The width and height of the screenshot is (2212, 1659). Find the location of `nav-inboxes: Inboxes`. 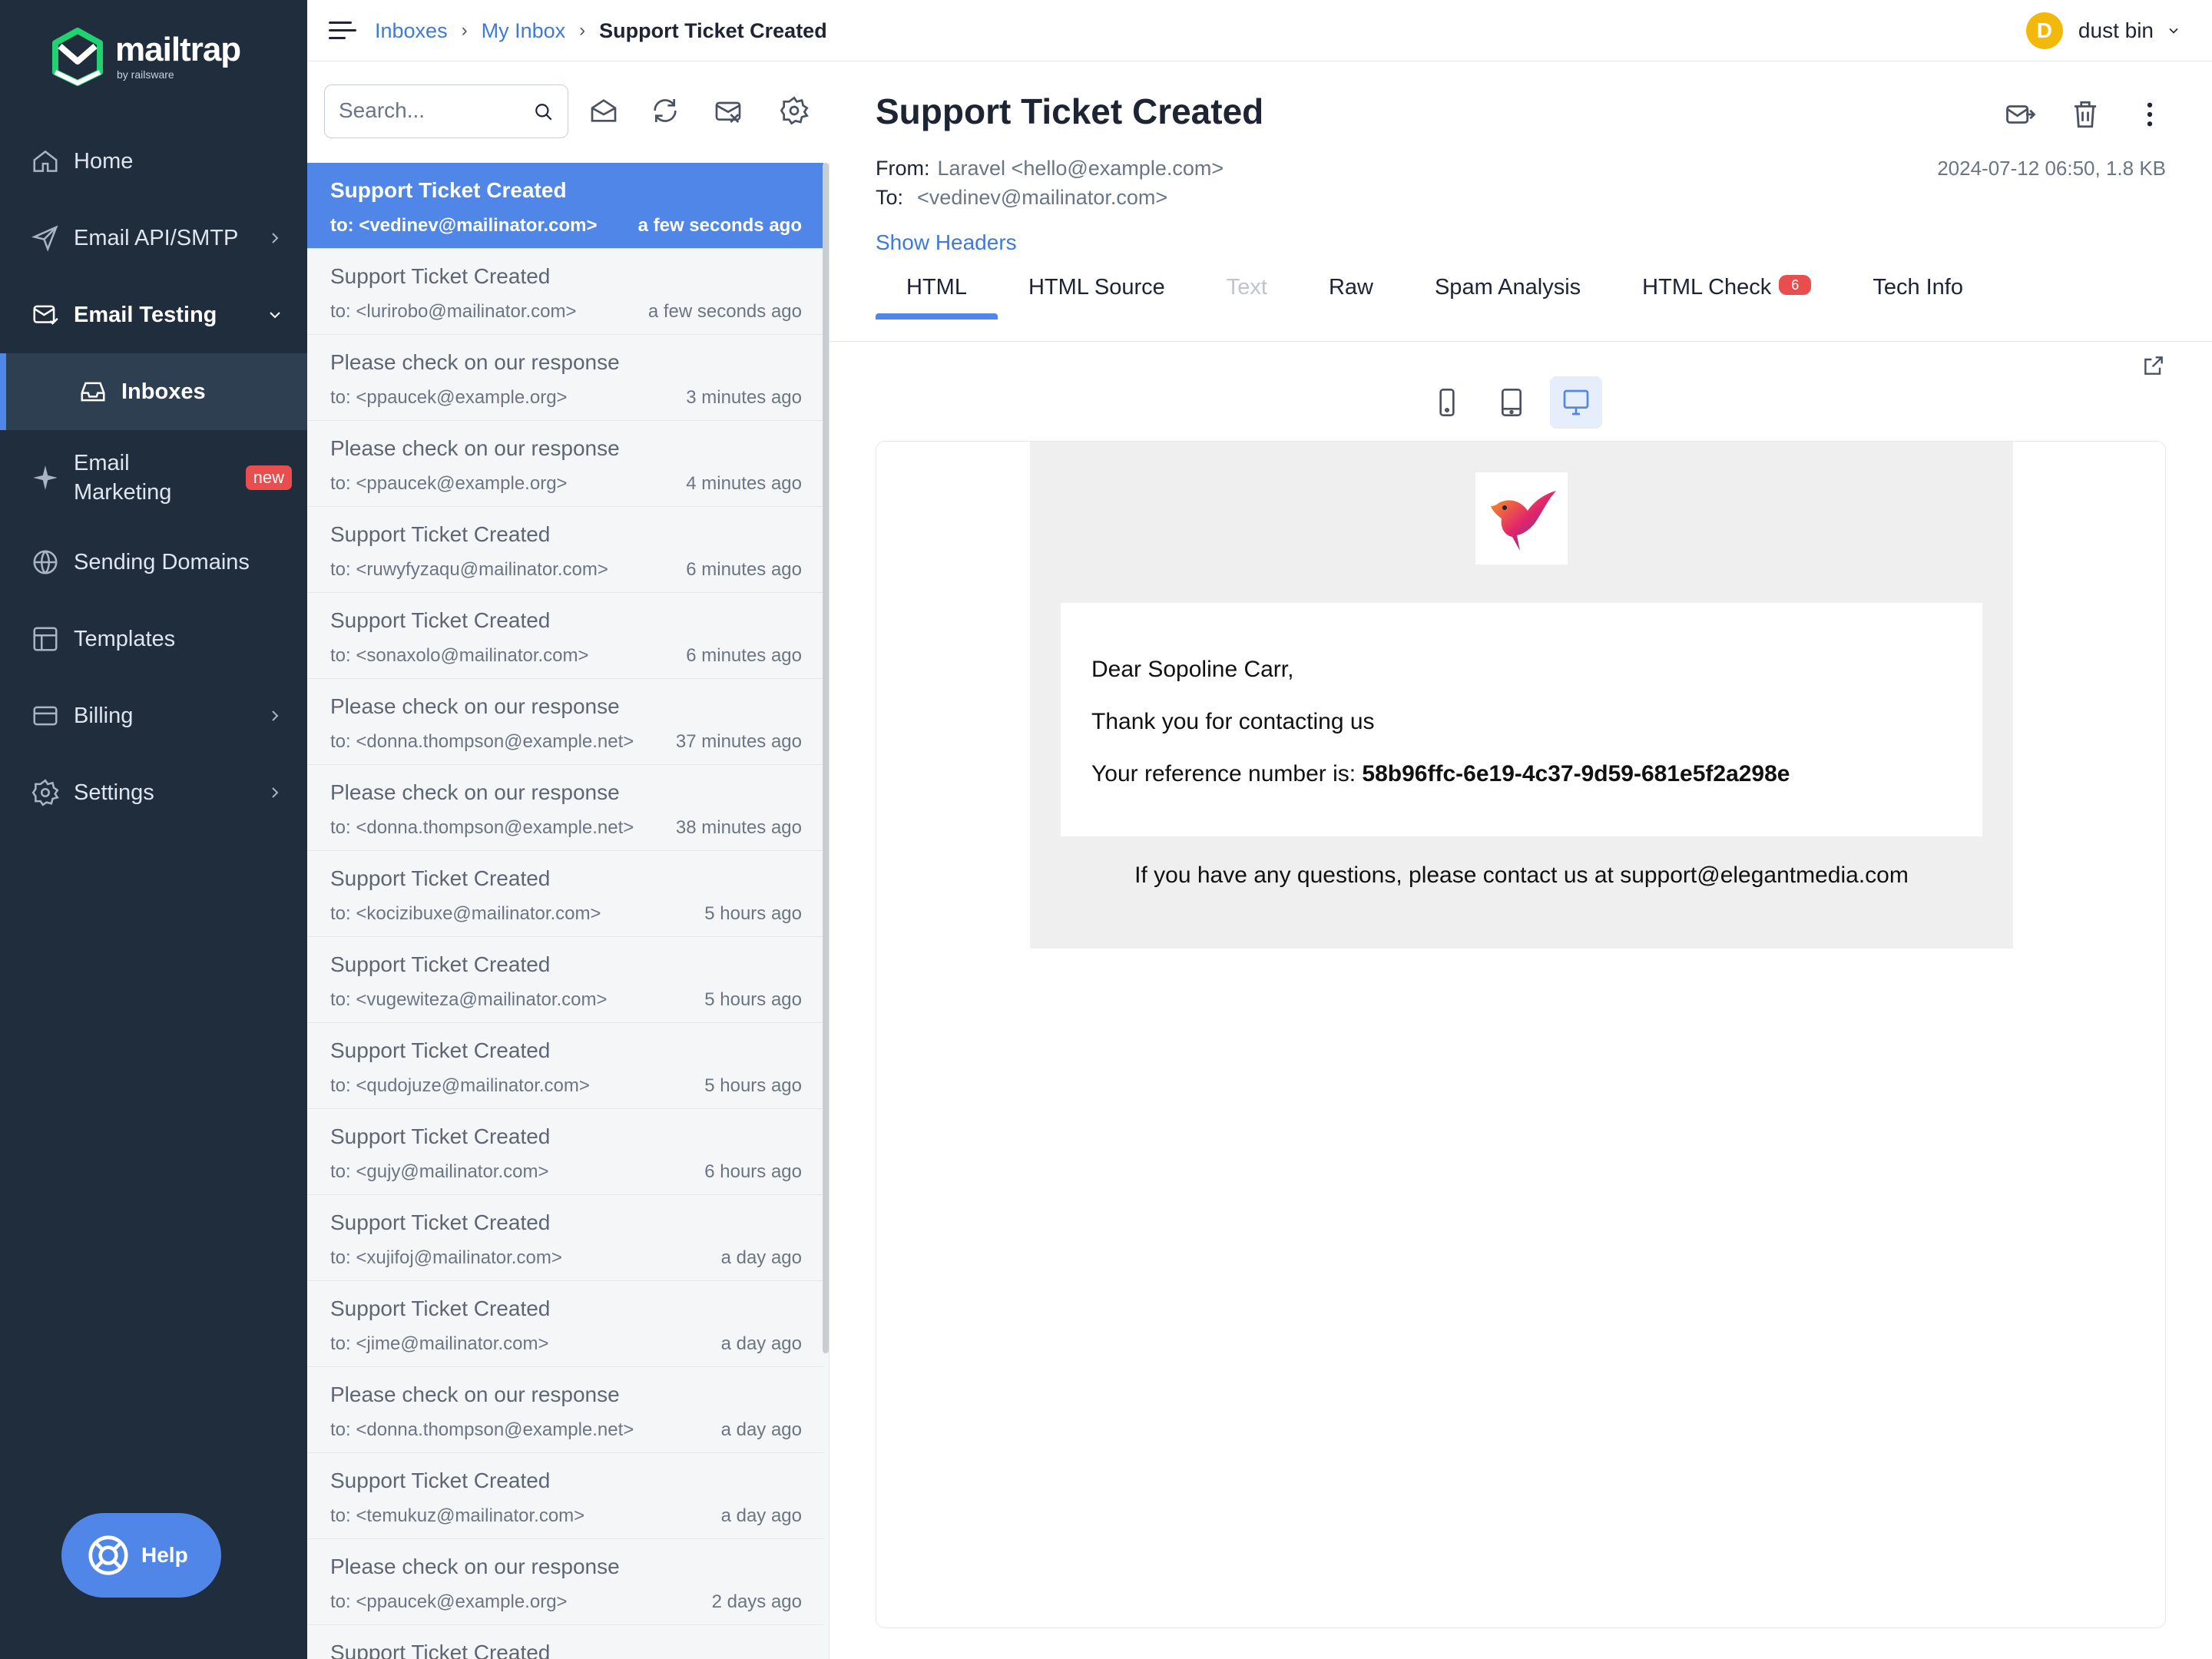

nav-inboxes: Inboxes is located at coordinates (154, 391).